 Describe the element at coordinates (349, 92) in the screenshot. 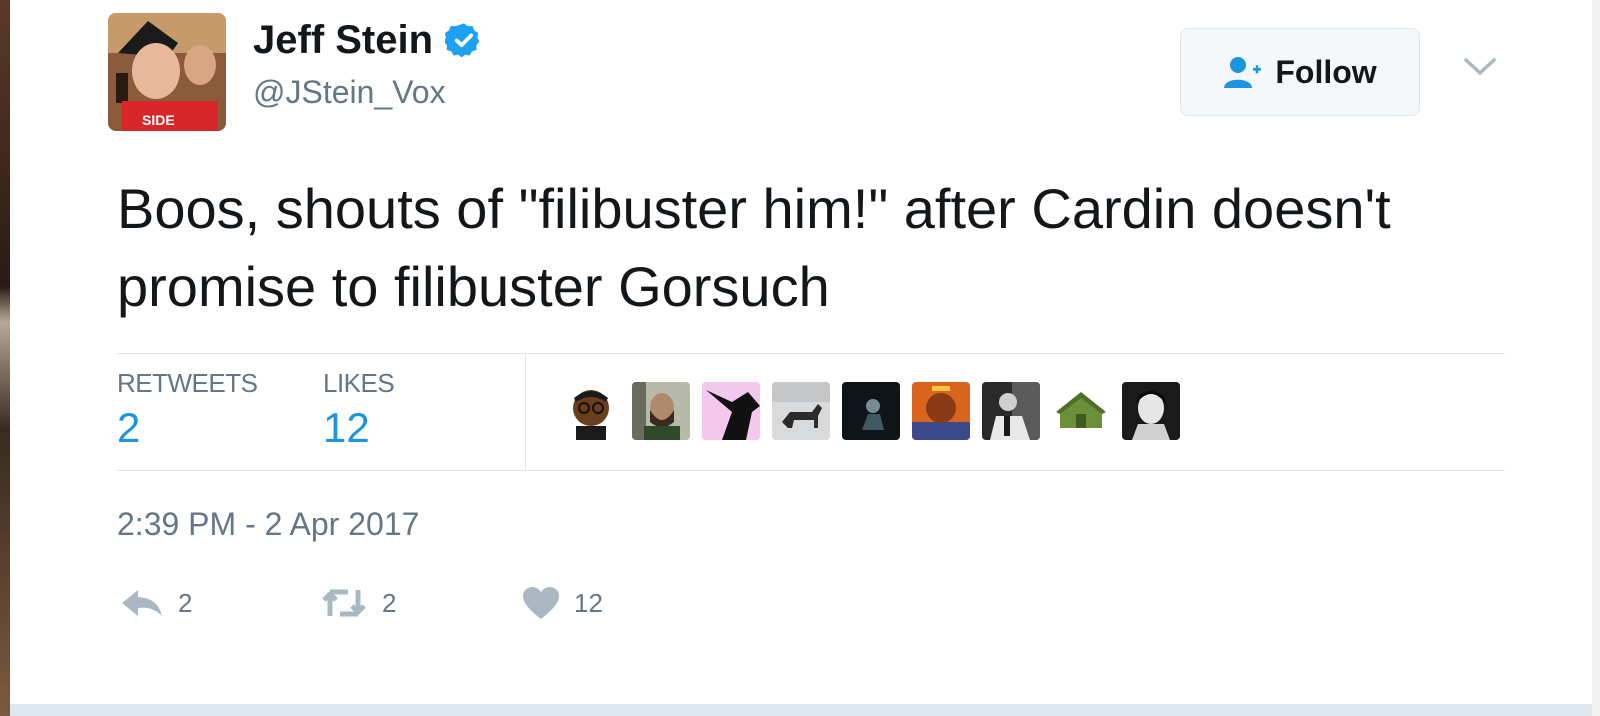

I see `user-handle: @JStein_Vox` at that location.